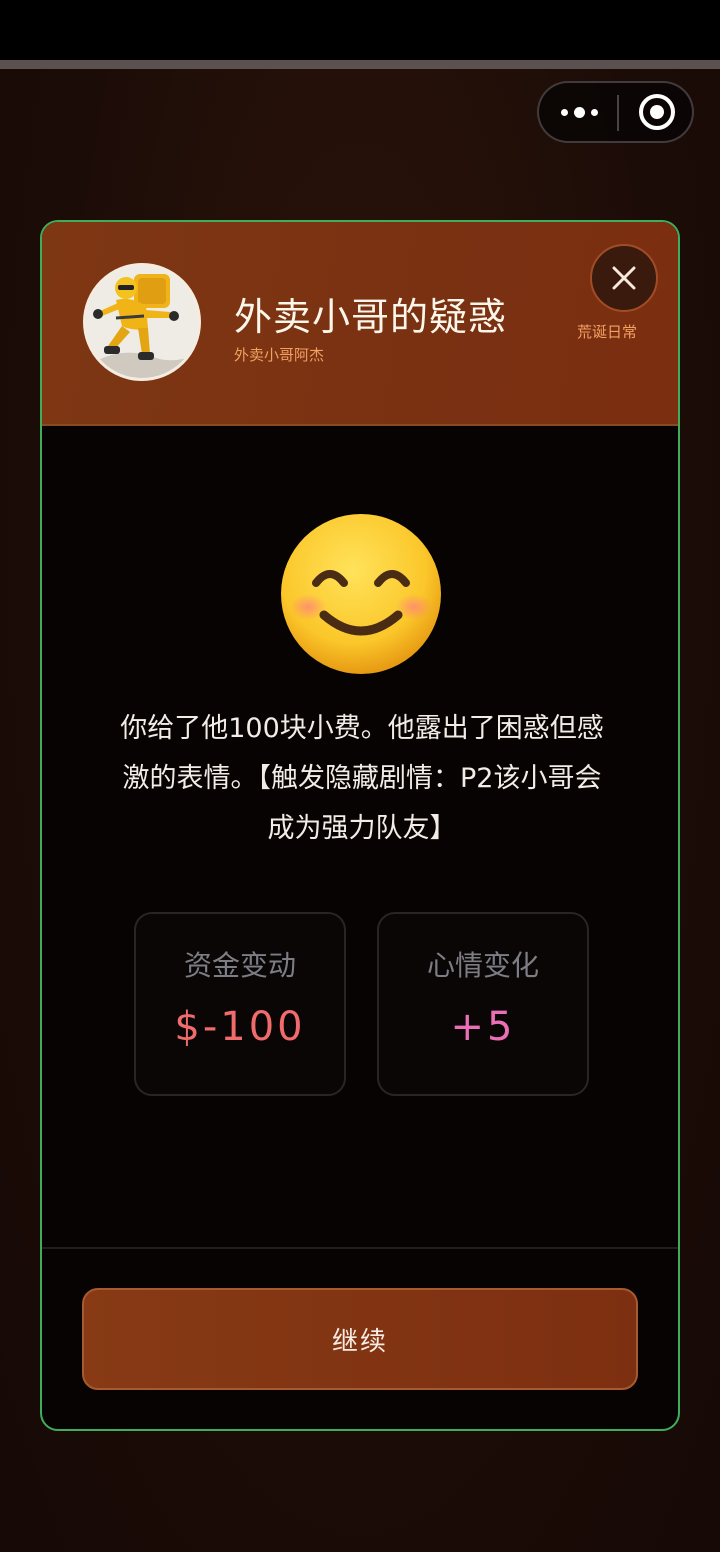 Image resolution: width=720 pixels, height=1552 pixels. What do you see at coordinates (657, 112) in the screenshot?
I see `target-circle-icon` at bounding box center [657, 112].